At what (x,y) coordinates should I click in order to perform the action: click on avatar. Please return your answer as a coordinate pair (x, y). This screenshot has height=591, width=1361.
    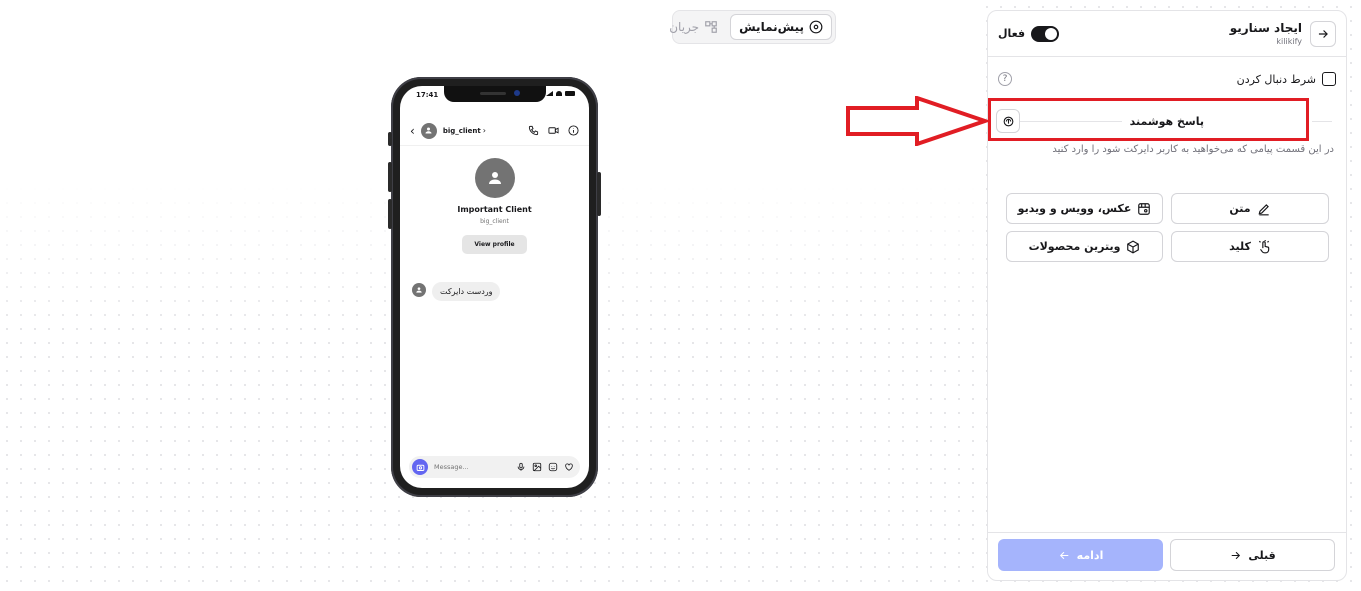
    Looking at the image, I should click on (428, 130).